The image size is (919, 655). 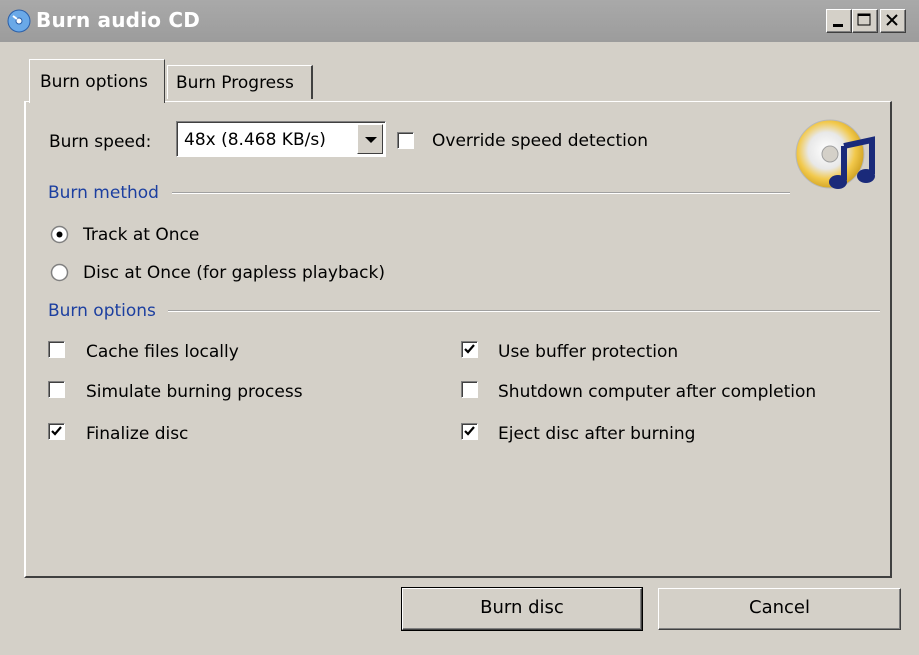 I want to click on simulate-burning-label: Simulate burning process, so click(x=194, y=392).